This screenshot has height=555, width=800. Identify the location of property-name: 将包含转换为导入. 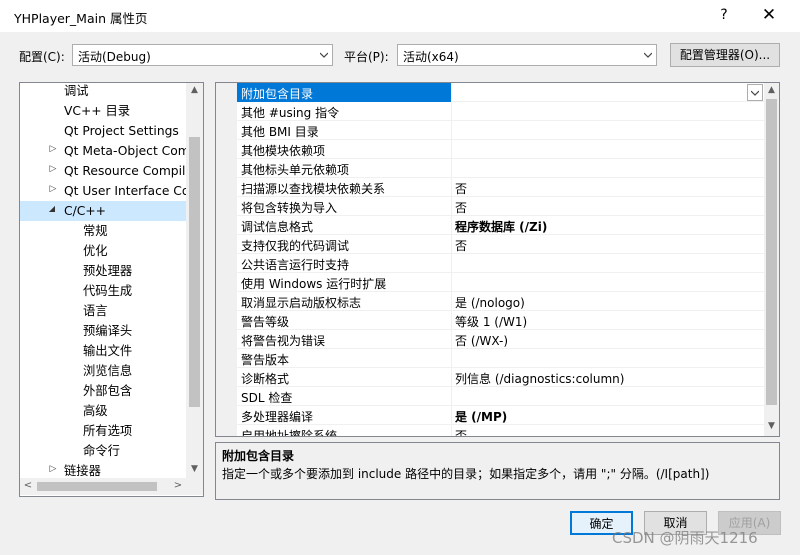
(289, 208).